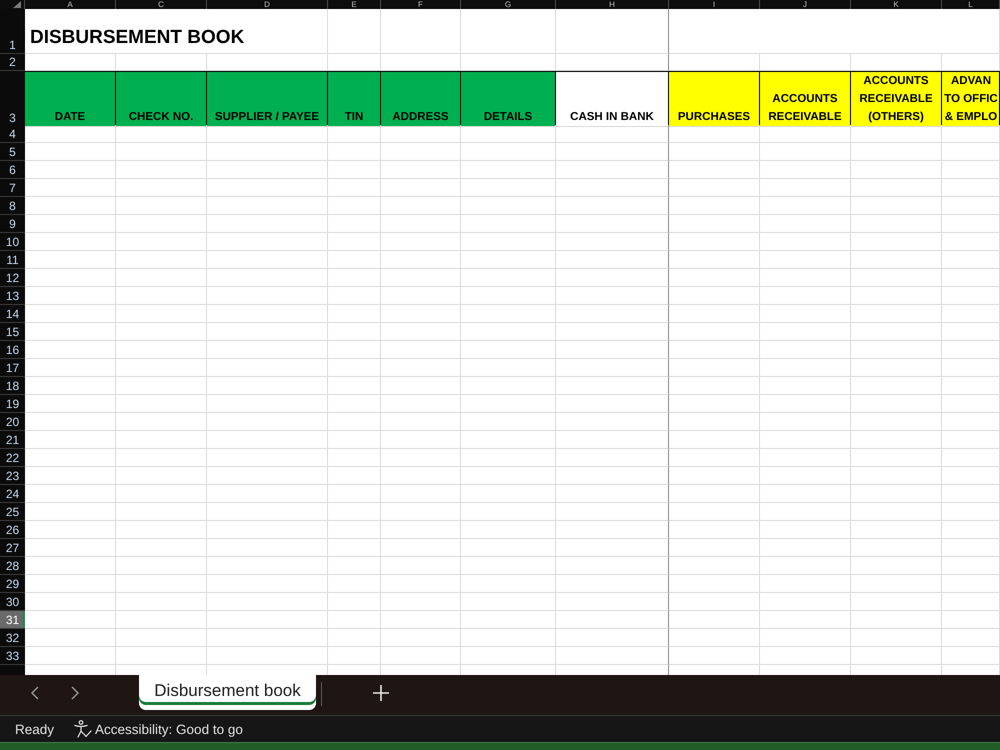  Describe the element at coordinates (421, 4) in the screenshot. I see `column-letter: F` at that location.